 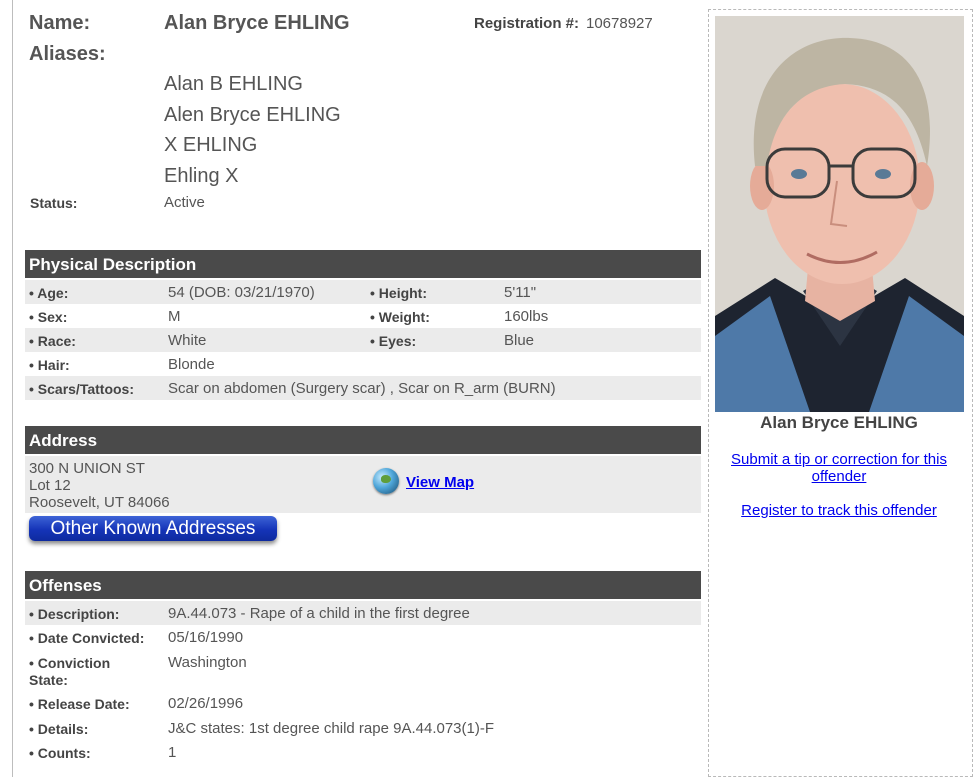 I want to click on sex-label: • Sex:, so click(x=48, y=317).